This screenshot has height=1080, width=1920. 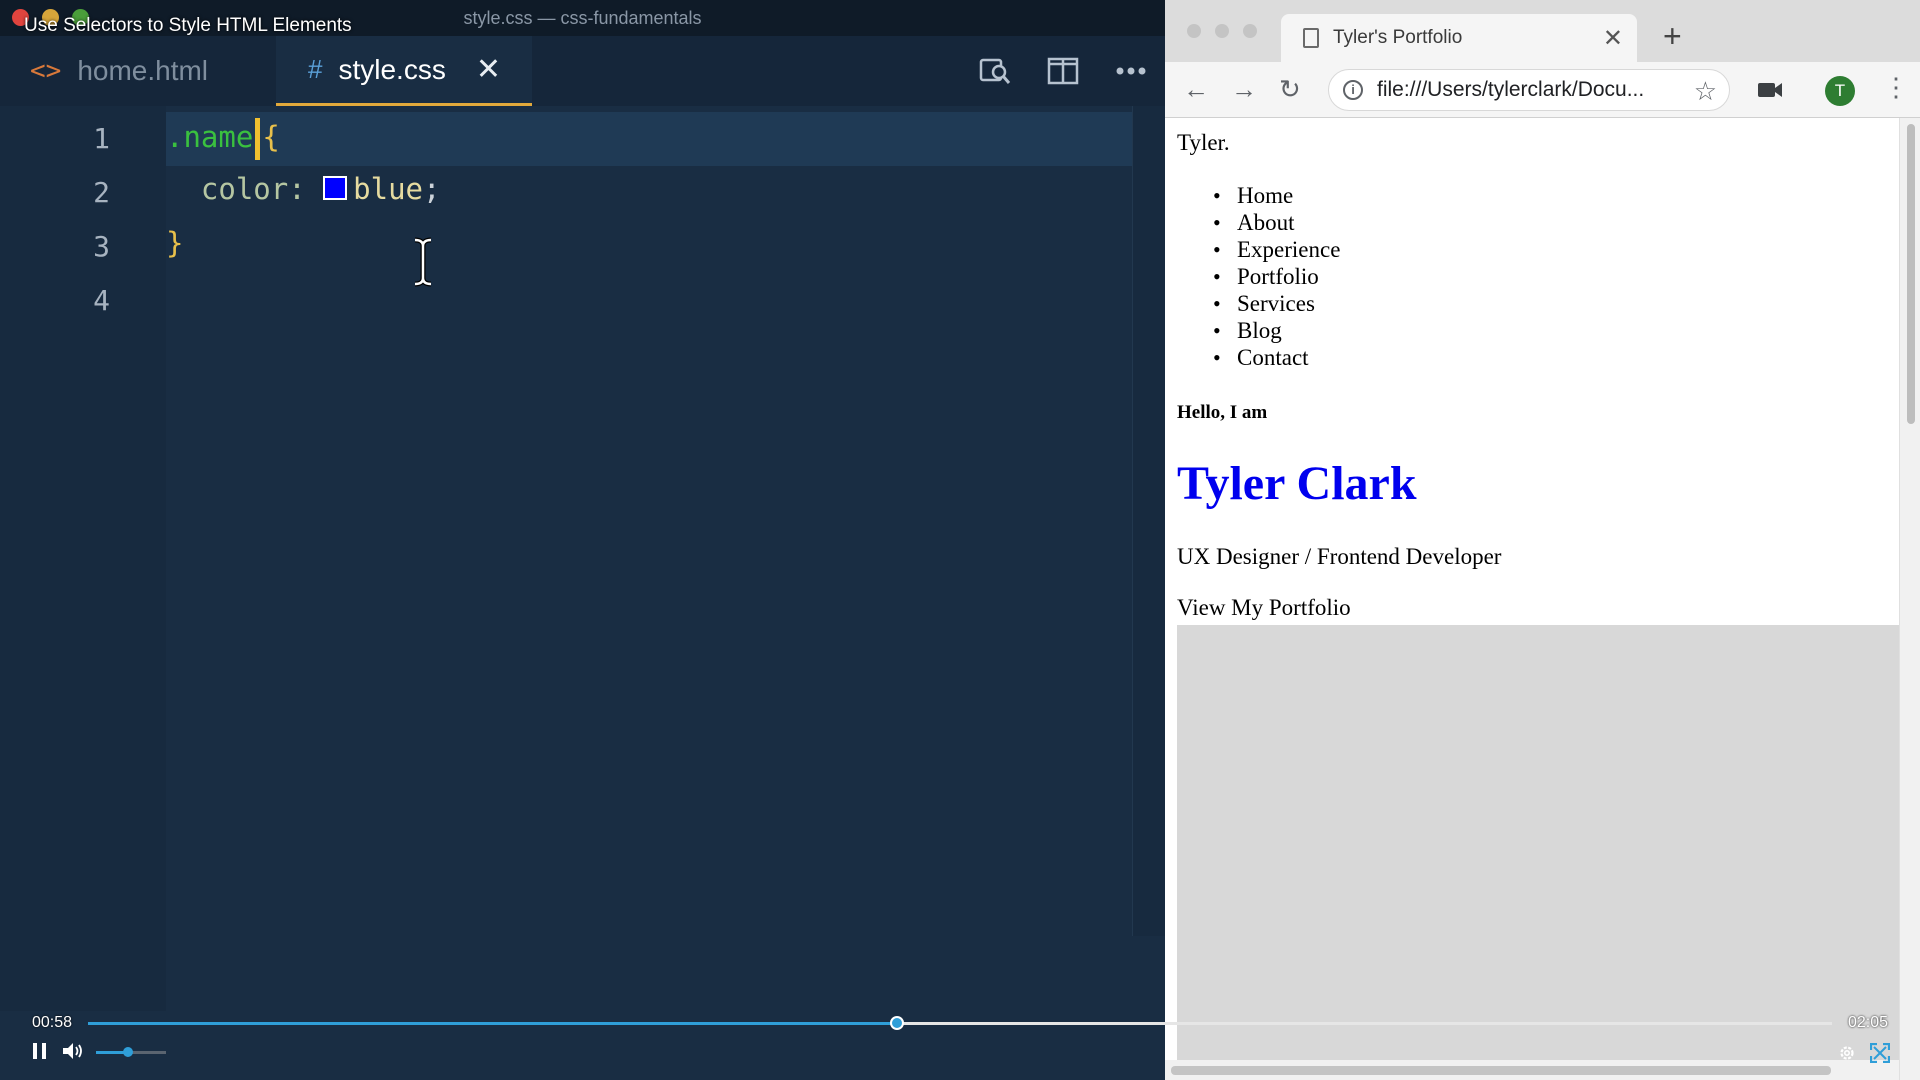 I want to click on nav-item-experience: Experience, so click(x=1258, y=249).